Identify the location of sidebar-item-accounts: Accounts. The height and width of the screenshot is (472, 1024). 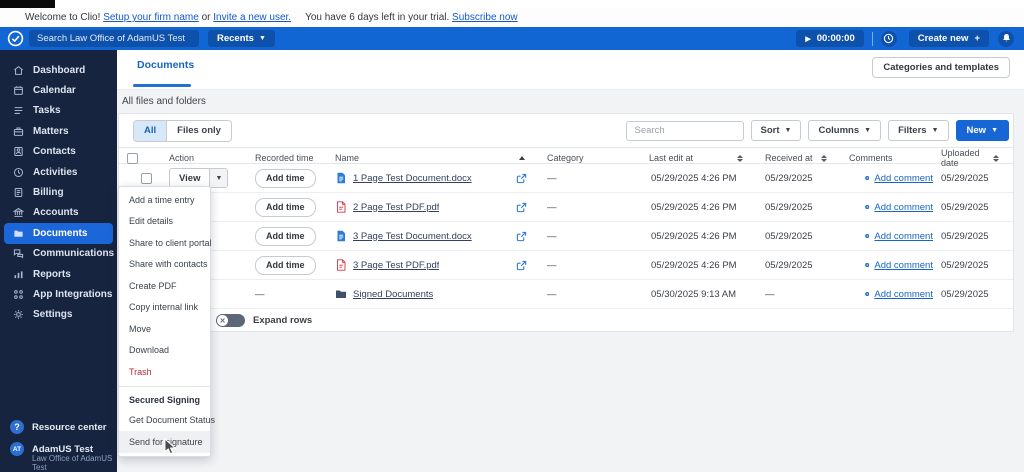
(58, 213).